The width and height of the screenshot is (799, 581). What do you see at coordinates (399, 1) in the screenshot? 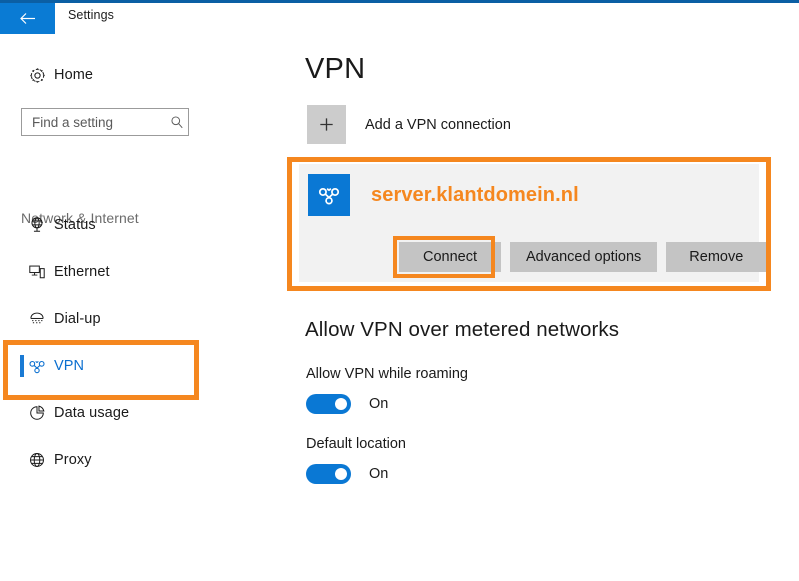
I see `window-titlebar-strip` at bounding box center [399, 1].